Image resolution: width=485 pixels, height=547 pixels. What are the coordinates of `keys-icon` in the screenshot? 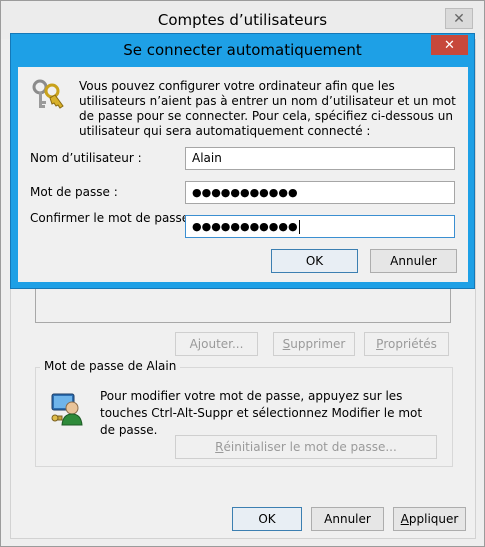 It's located at (49, 96).